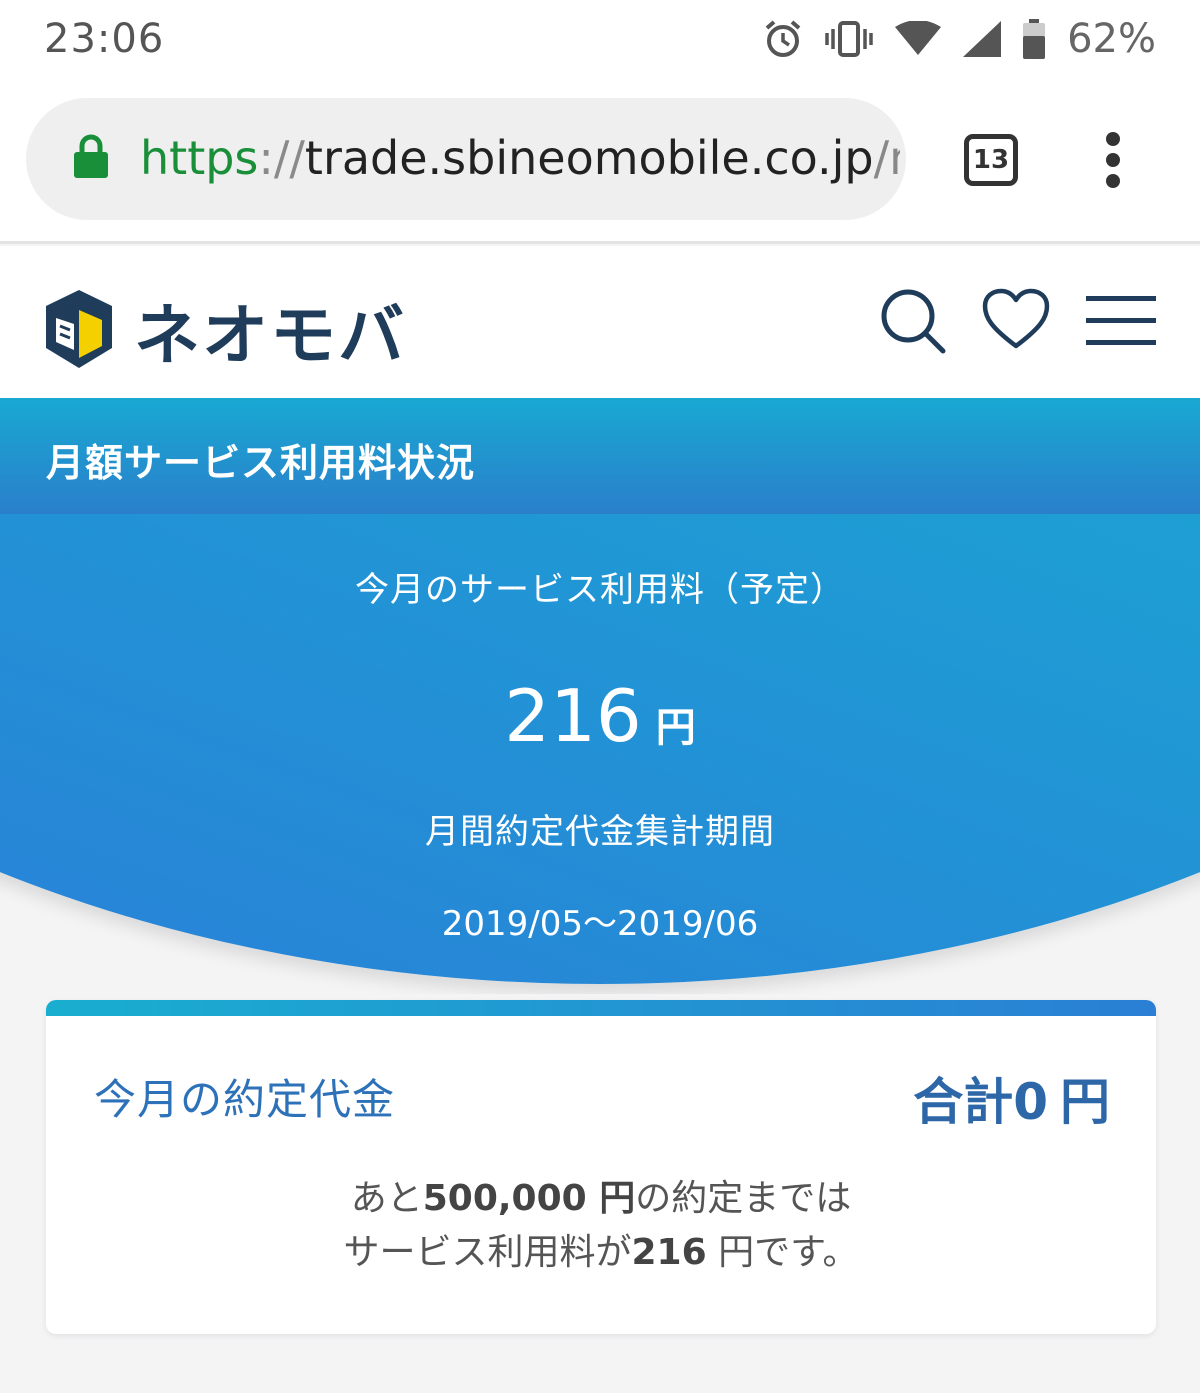  What do you see at coordinates (1030, 1102) in the screenshot?
I see `total-amount: 0` at bounding box center [1030, 1102].